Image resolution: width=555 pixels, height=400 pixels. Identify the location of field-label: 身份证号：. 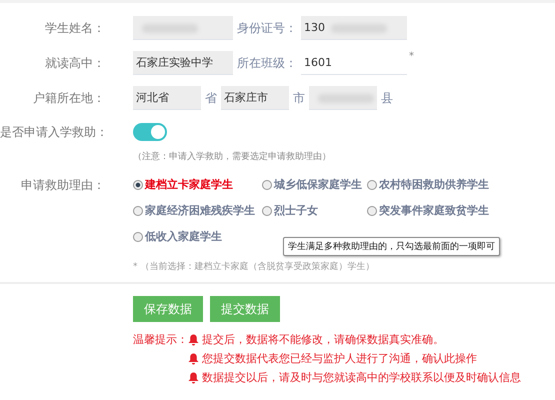
(267, 28).